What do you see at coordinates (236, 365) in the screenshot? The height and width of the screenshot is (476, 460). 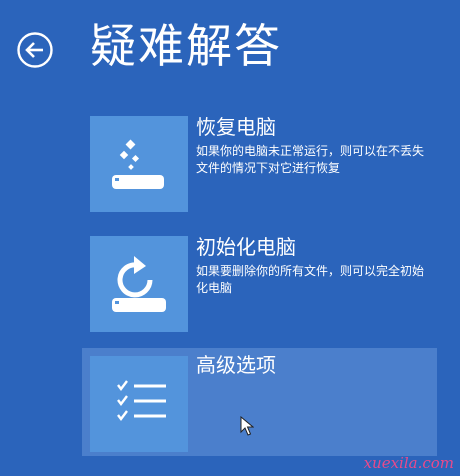 I see `option-title: 高级选项` at bounding box center [236, 365].